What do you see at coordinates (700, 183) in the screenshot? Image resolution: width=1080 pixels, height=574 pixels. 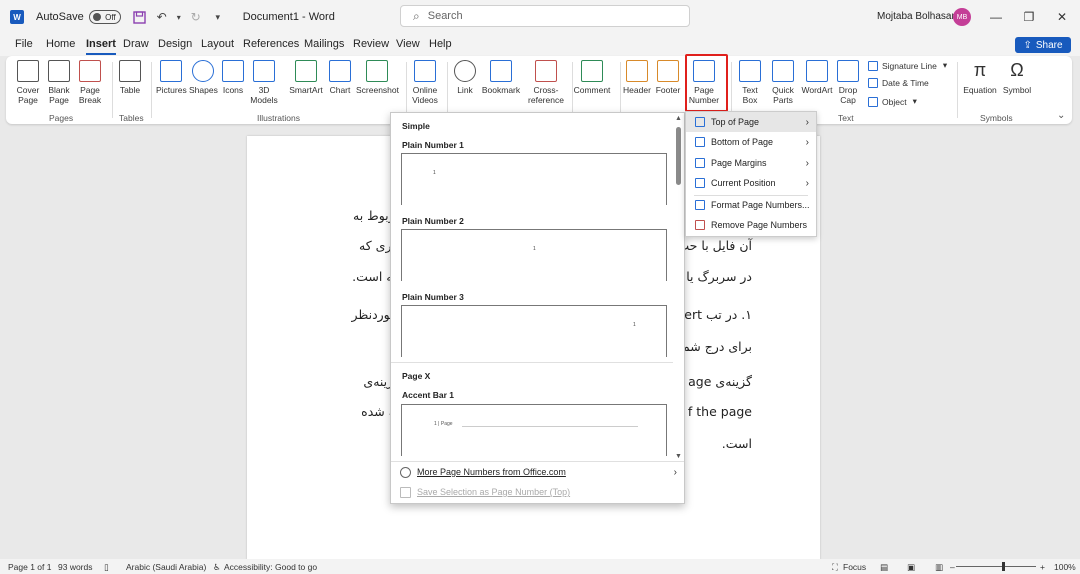 I see `current-position-icon` at bounding box center [700, 183].